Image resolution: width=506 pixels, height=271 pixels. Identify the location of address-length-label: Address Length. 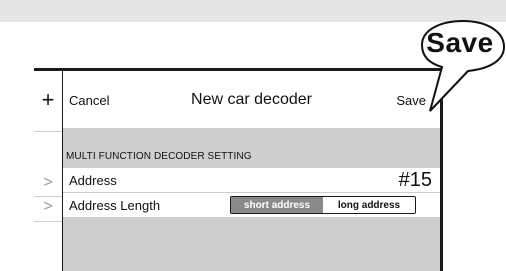
(115, 205).